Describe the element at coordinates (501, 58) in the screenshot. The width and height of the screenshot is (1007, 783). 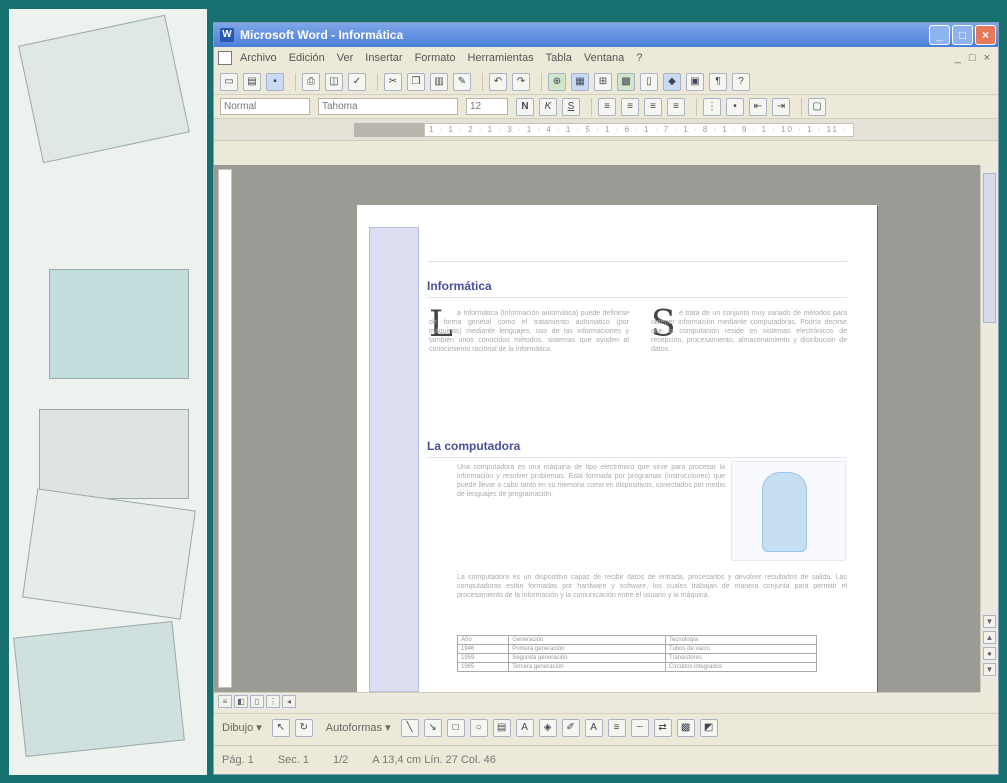
I see `menu-herramientas: Herramientas` at that location.